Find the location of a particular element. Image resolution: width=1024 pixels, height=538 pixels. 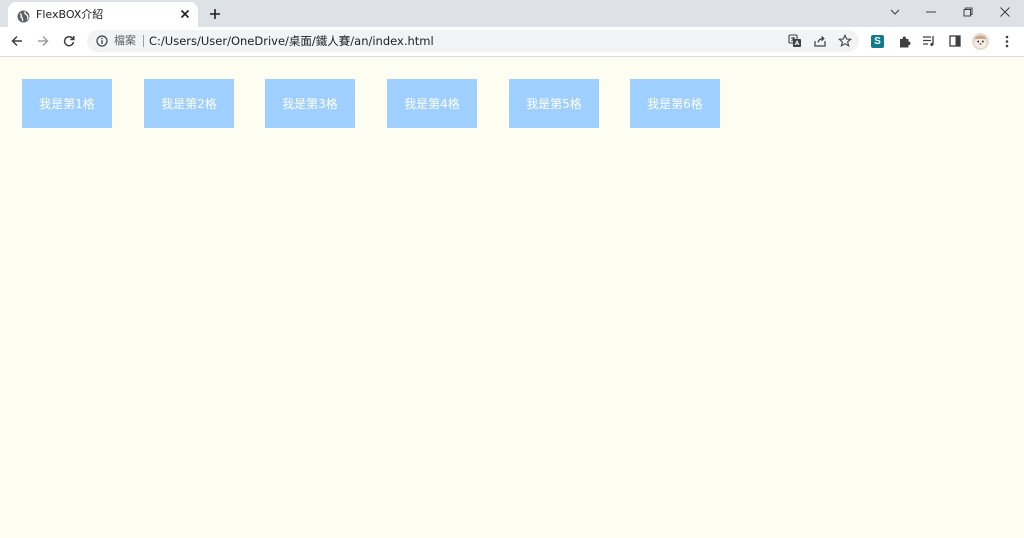

flex-item-3: 我是第3格 is located at coordinates (310, 103).